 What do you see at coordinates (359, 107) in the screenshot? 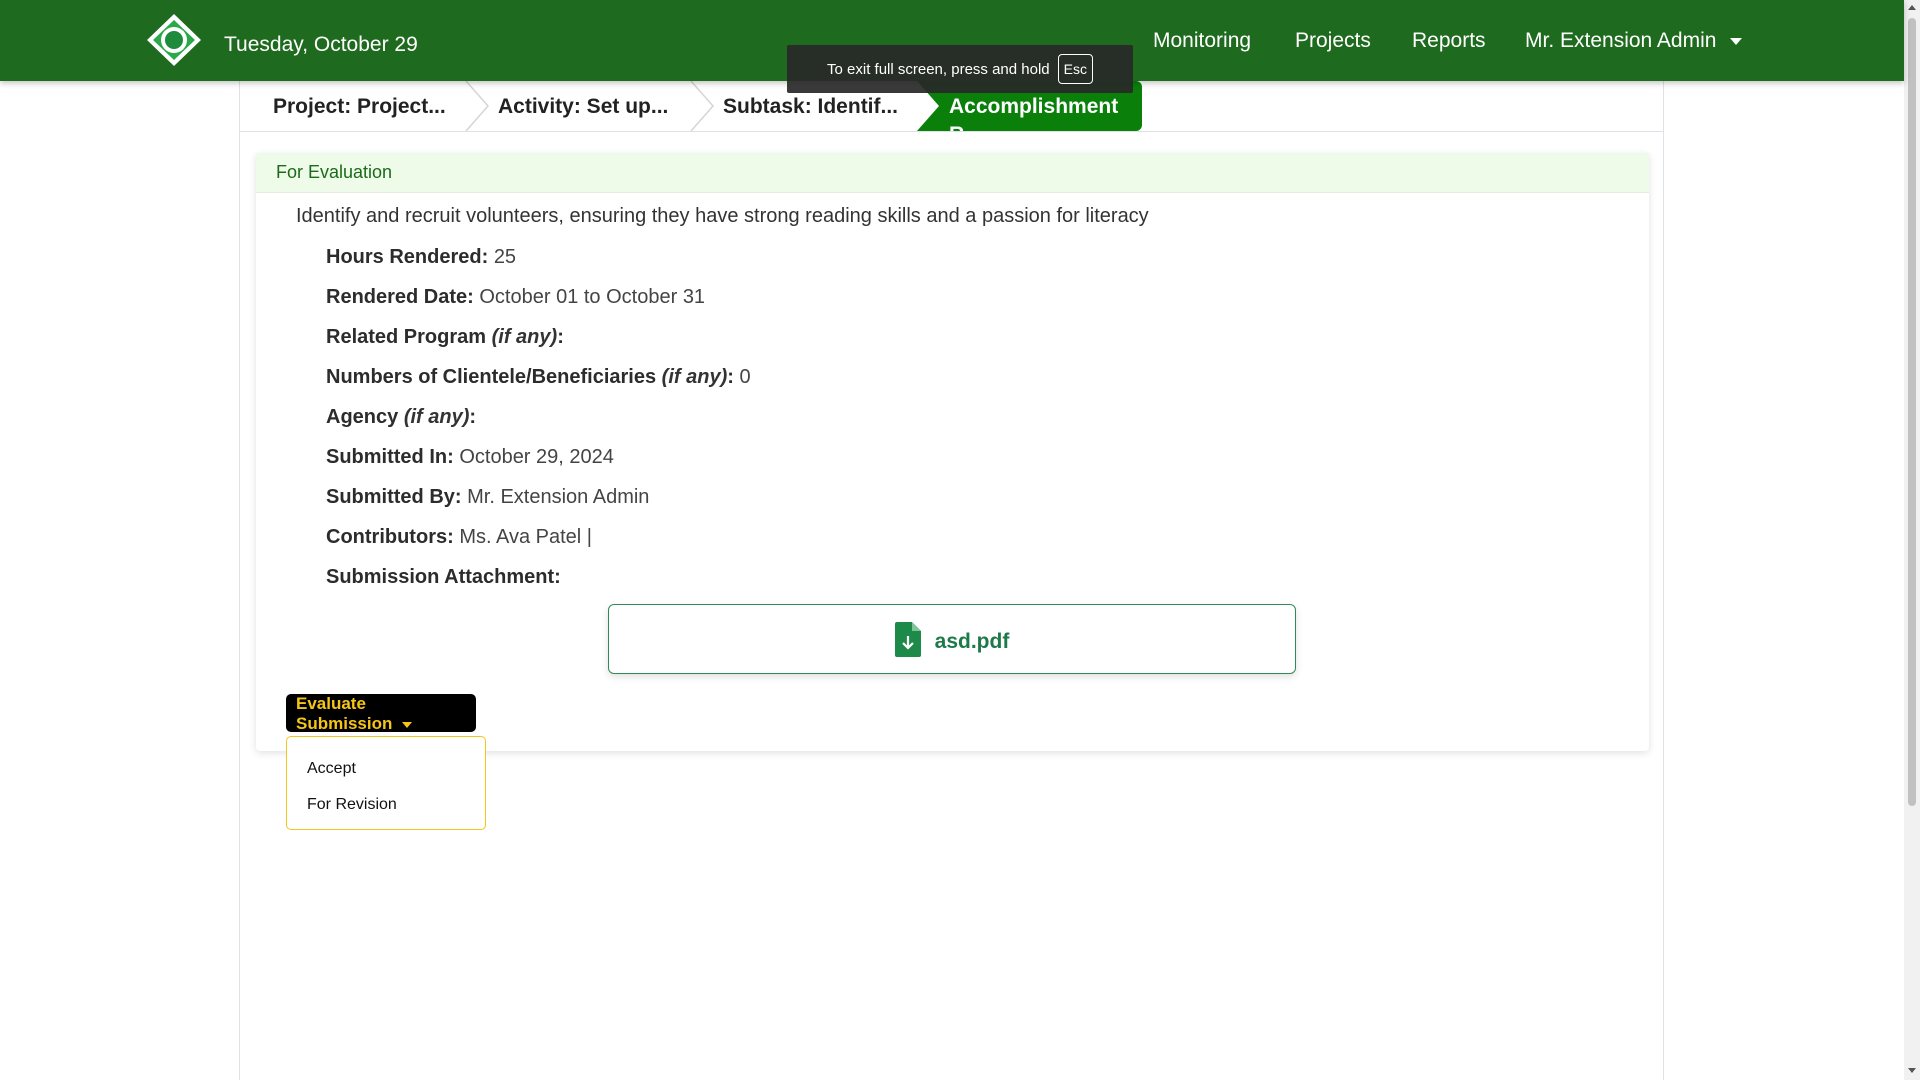
I see `breadcrumb-project: Project` at bounding box center [359, 107].